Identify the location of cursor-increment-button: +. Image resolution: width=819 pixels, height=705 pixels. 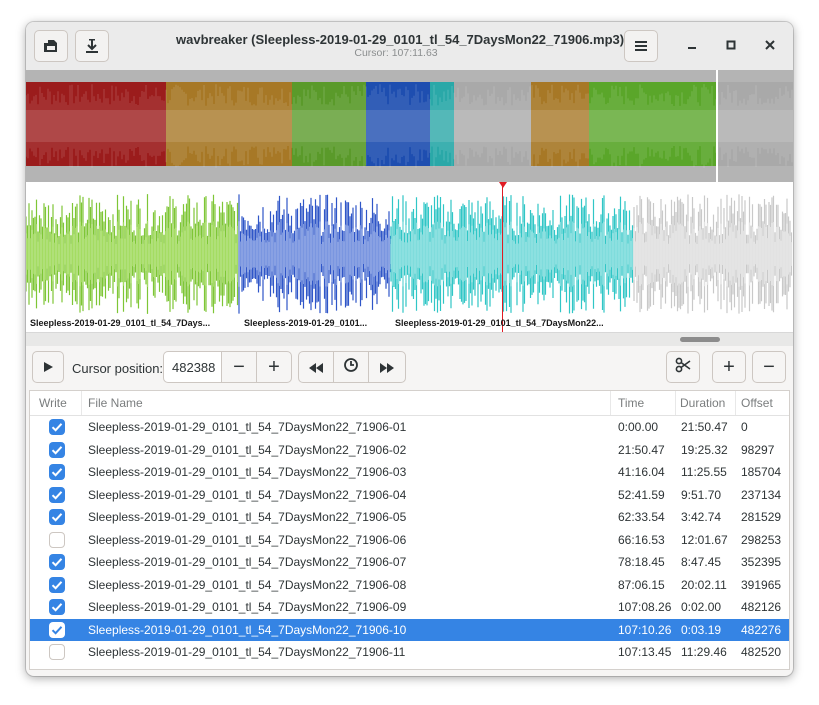
(274, 367).